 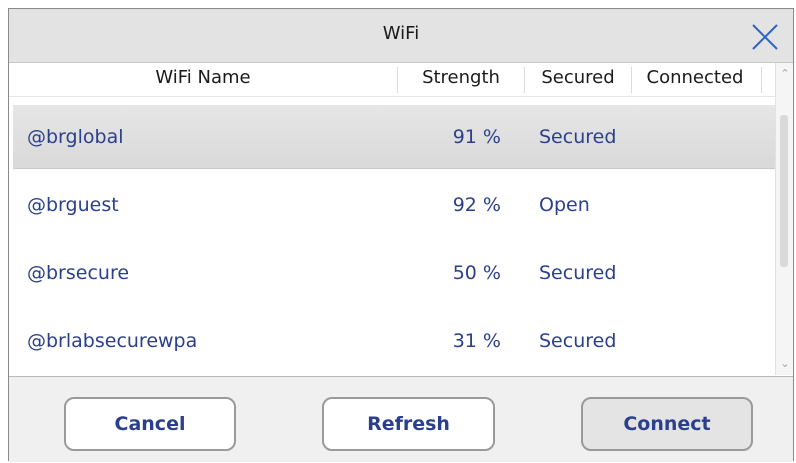 I want to click on column-header-connected: Connected, so click(x=695, y=79).